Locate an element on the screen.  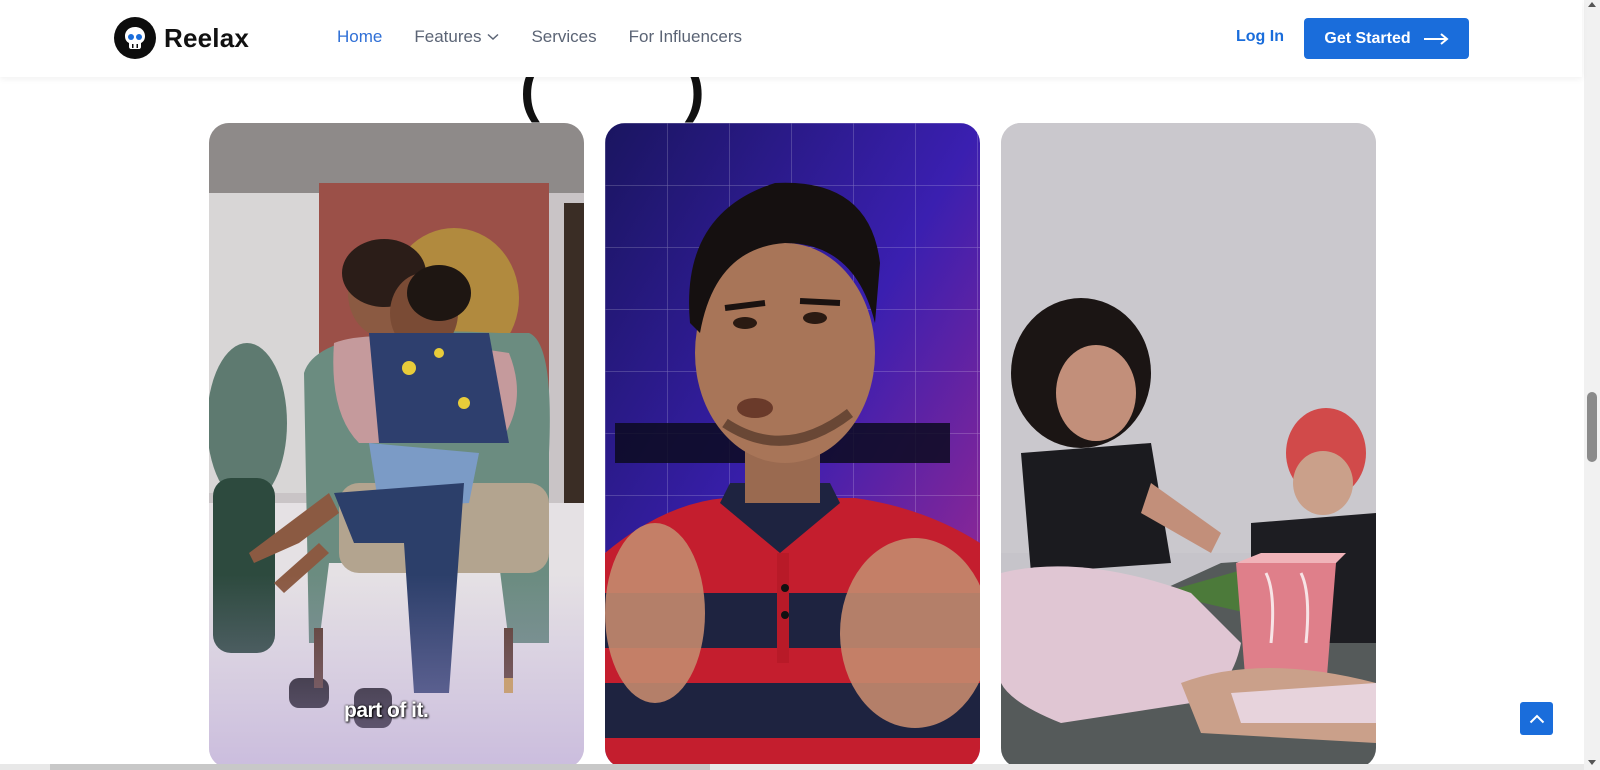
brand-logo: Reelax is located at coordinates (181, 38).